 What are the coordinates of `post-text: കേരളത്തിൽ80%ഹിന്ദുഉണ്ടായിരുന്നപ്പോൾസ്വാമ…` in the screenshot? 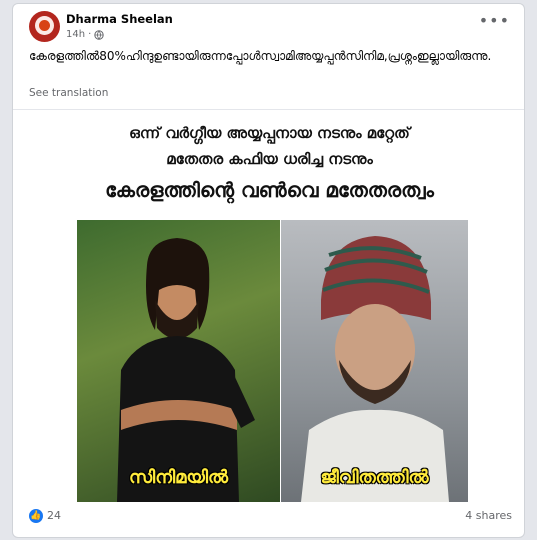 It's located at (260, 56).